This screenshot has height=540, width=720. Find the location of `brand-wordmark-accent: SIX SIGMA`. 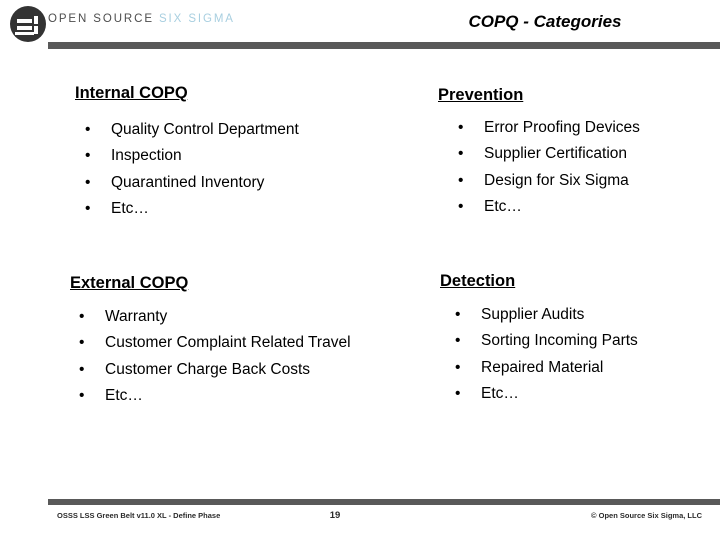

brand-wordmark-accent: SIX SIGMA is located at coordinates (196, 19).